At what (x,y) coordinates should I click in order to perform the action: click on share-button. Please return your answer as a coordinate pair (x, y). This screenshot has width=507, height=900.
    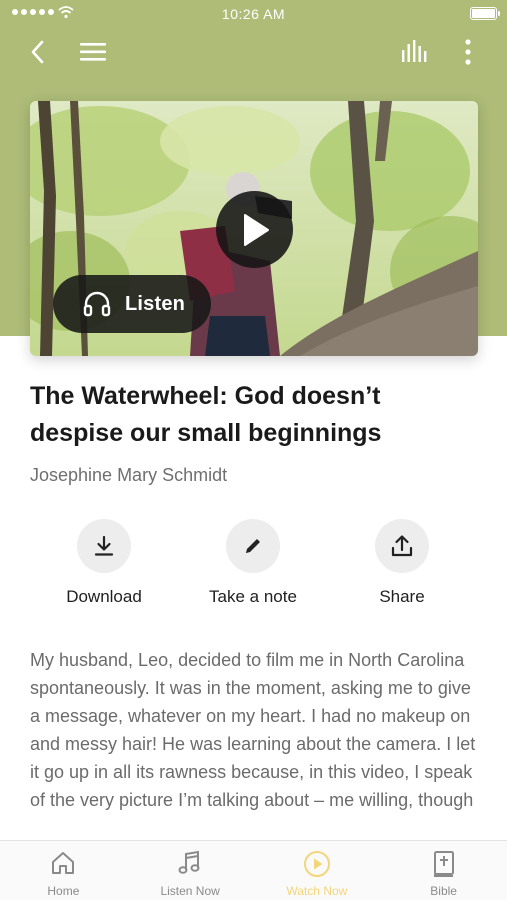
    Looking at the image, I should click on (402, 546).